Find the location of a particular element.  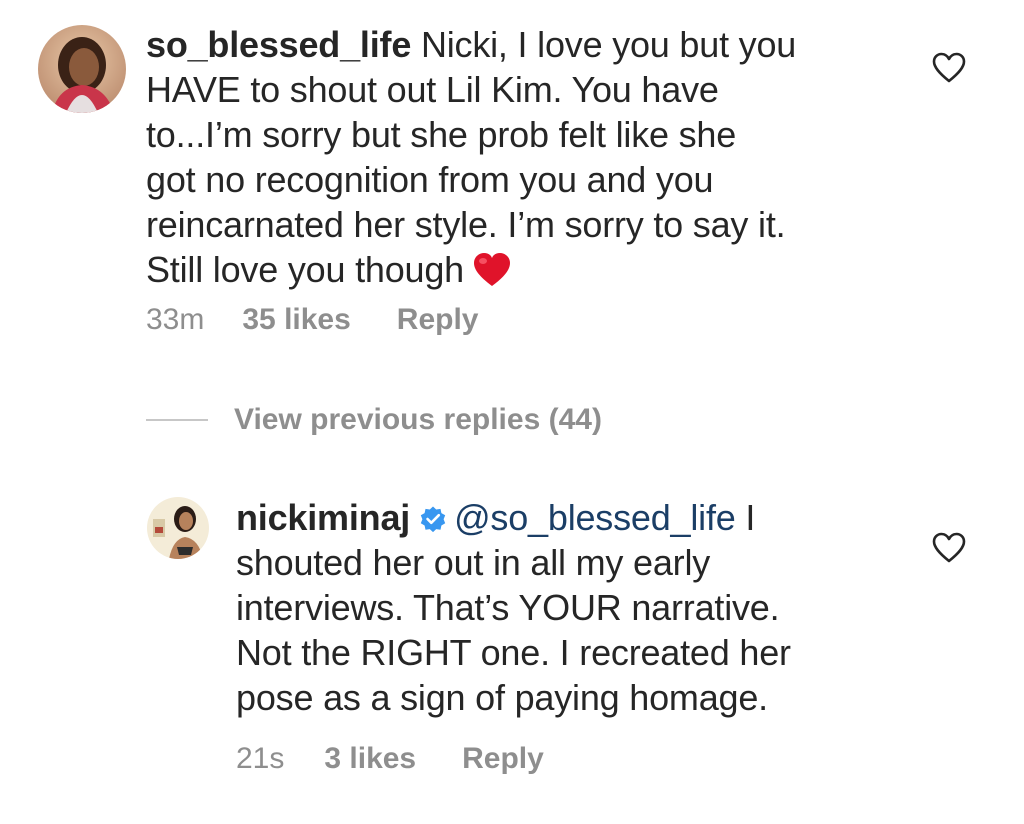

verified-badge-icon is located at coordinates (433, 516).